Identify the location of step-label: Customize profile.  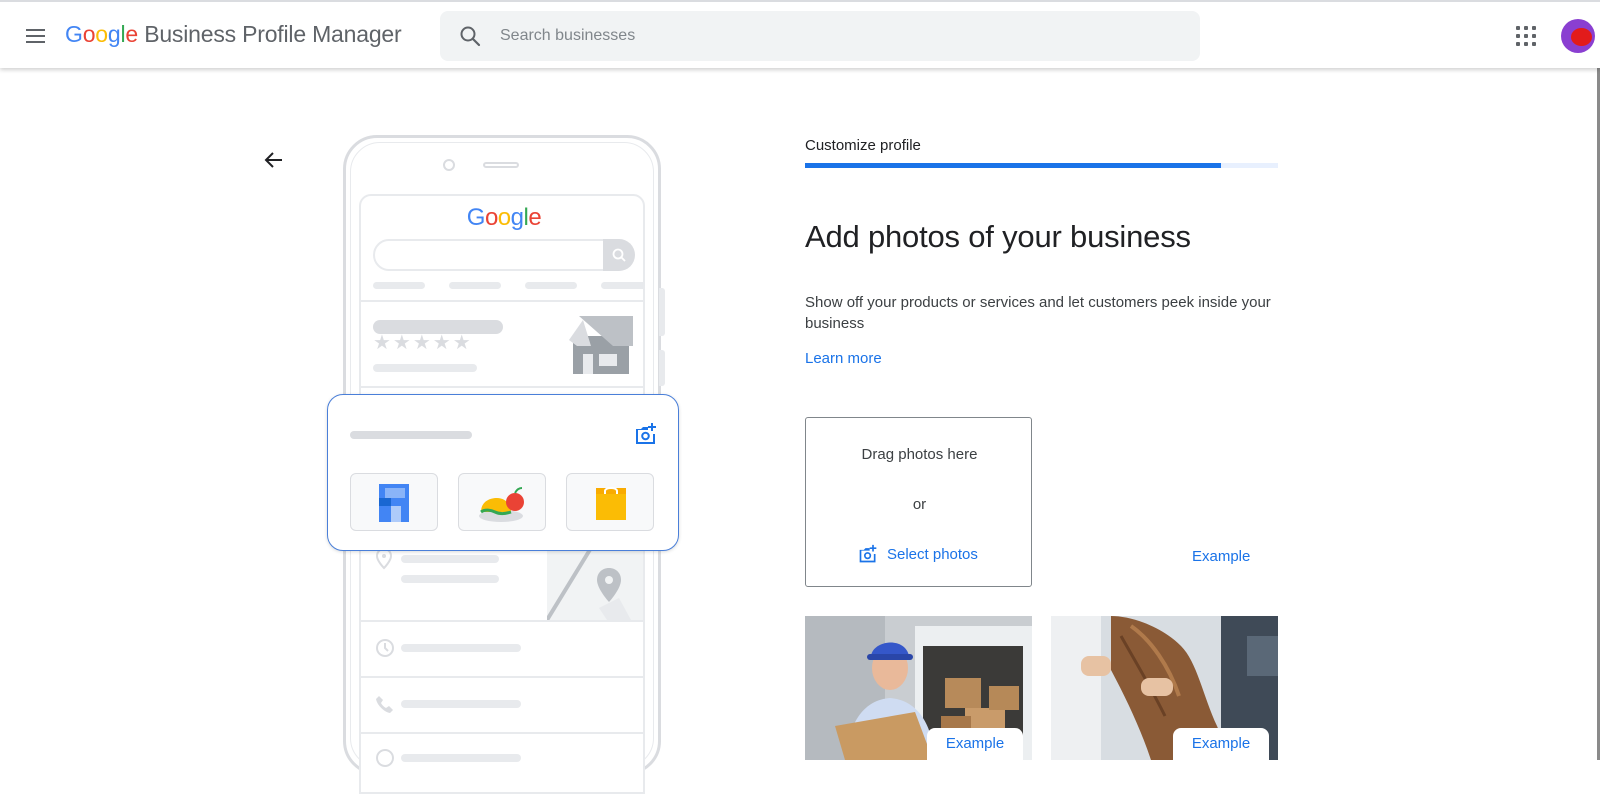
(863, 145).